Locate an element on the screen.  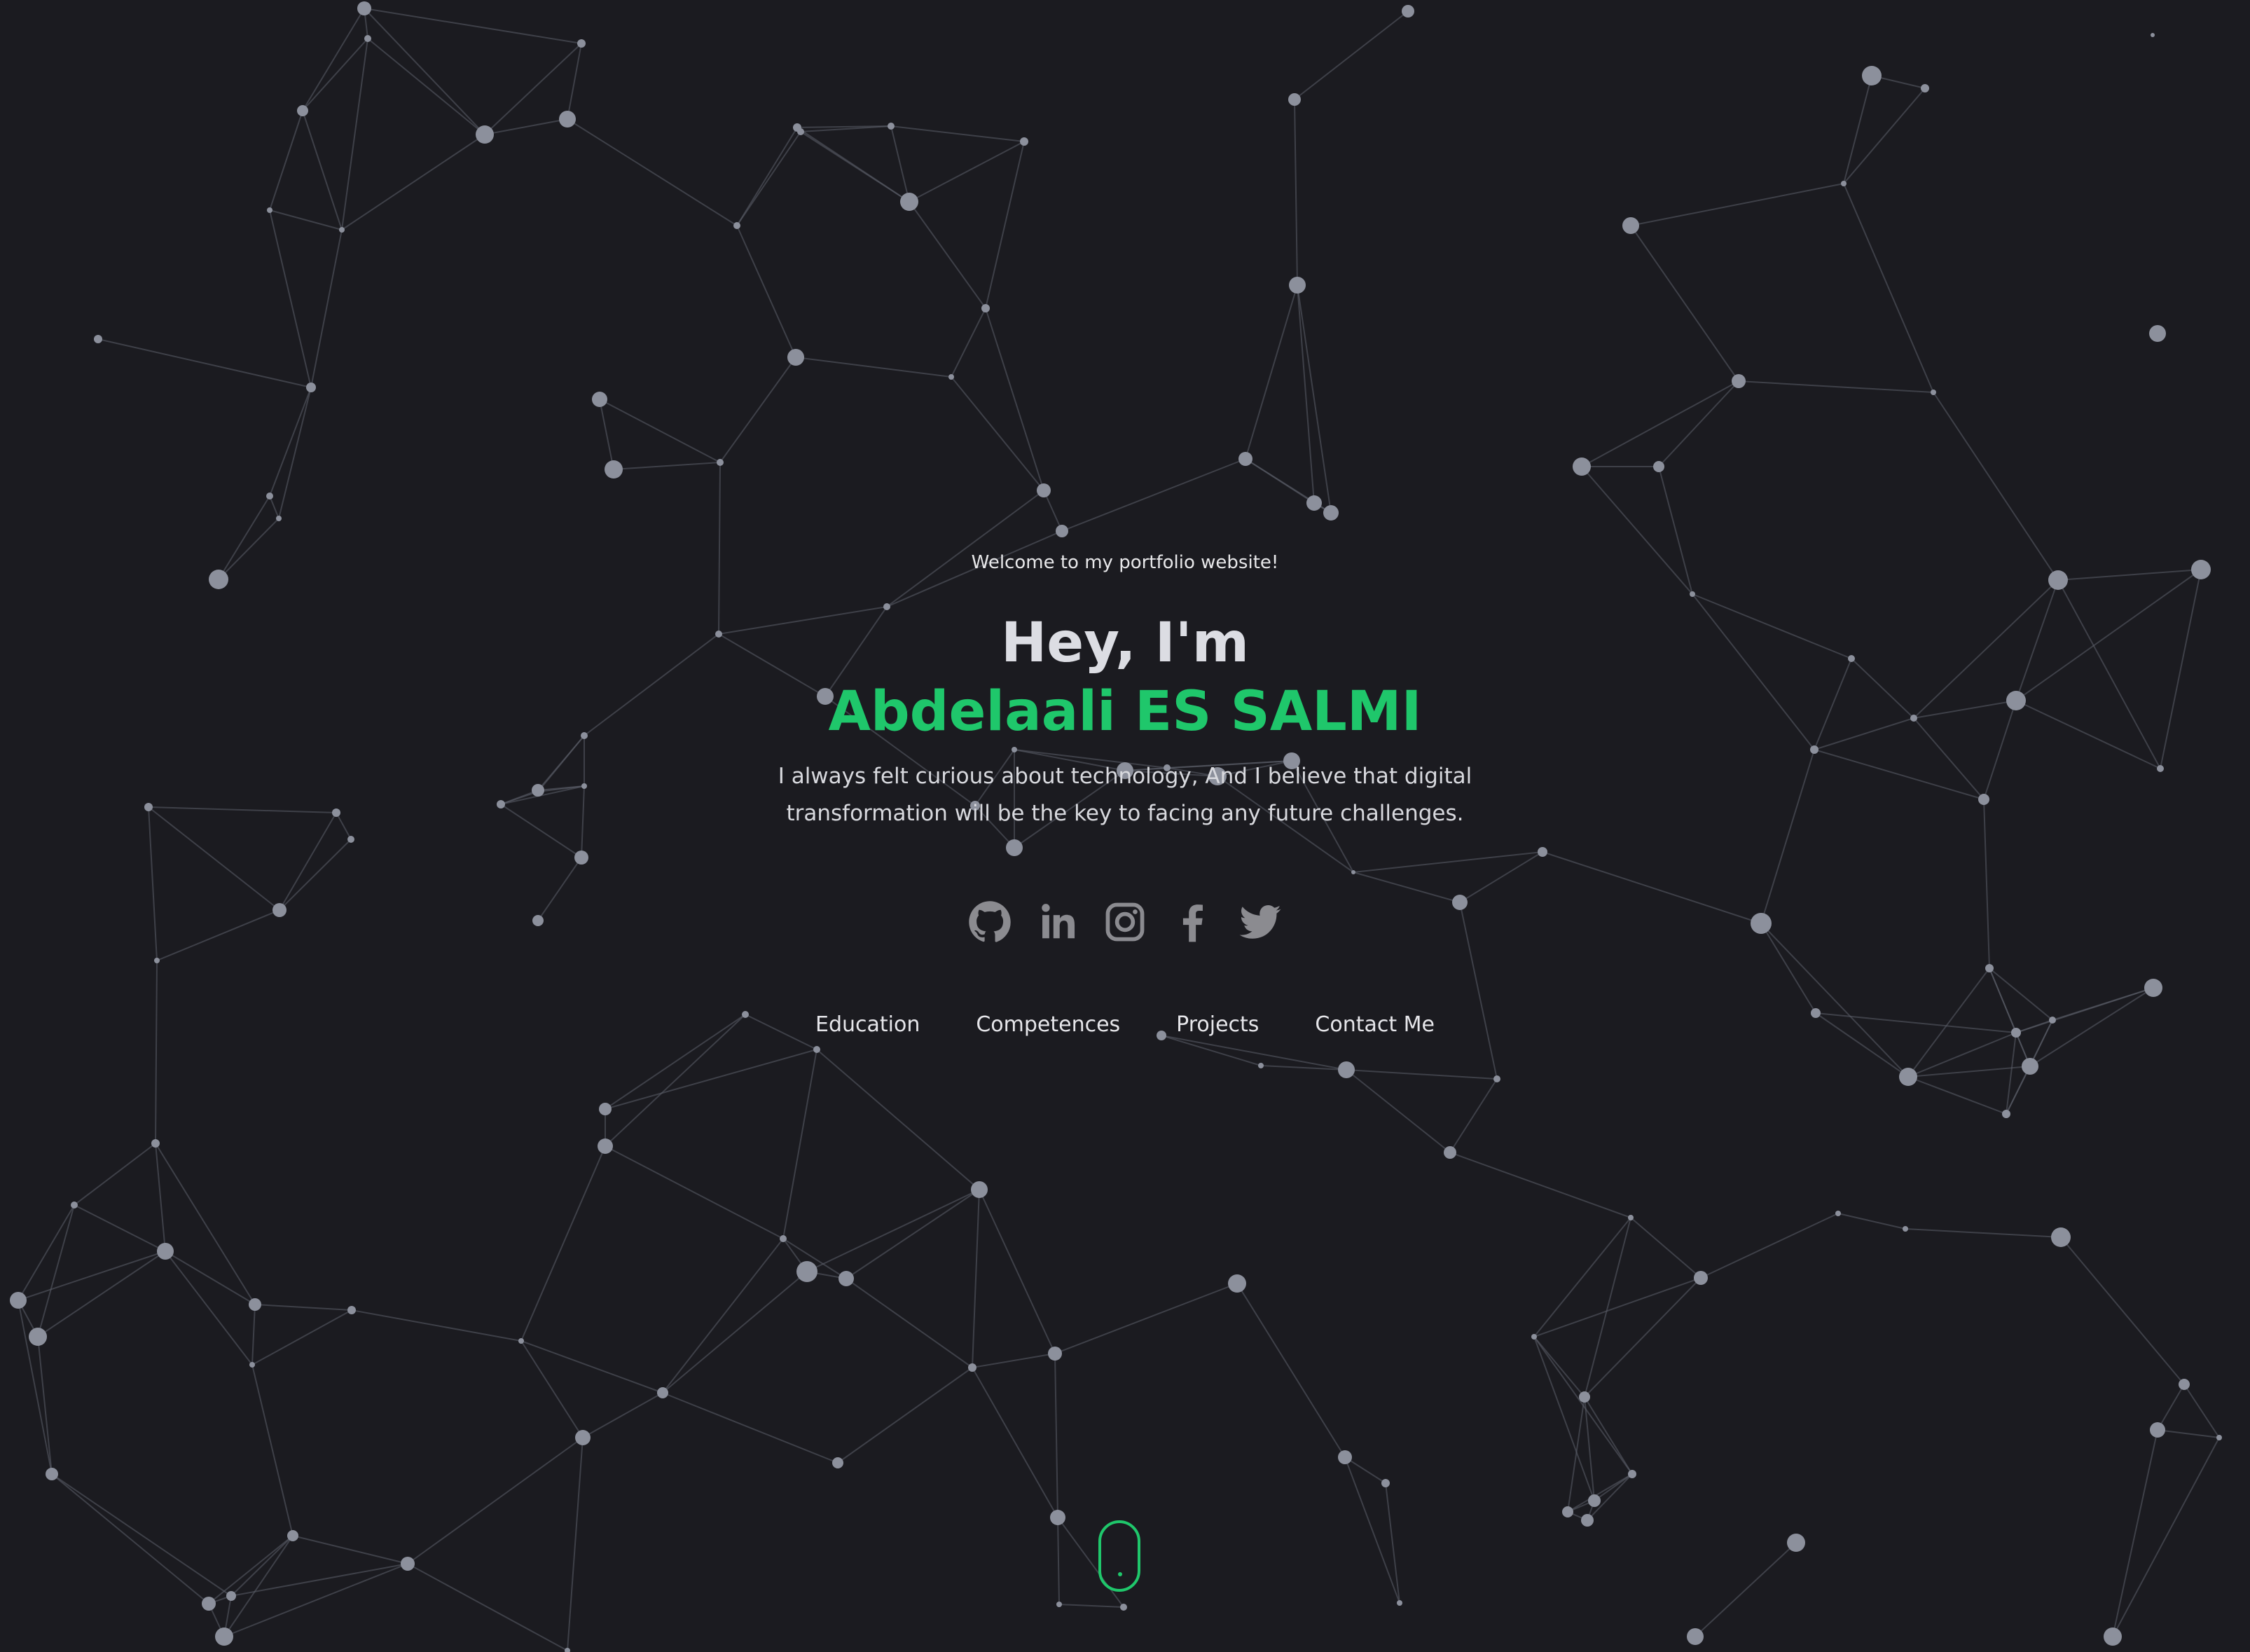
twitter-icon is located at coordinates (1260, 923).